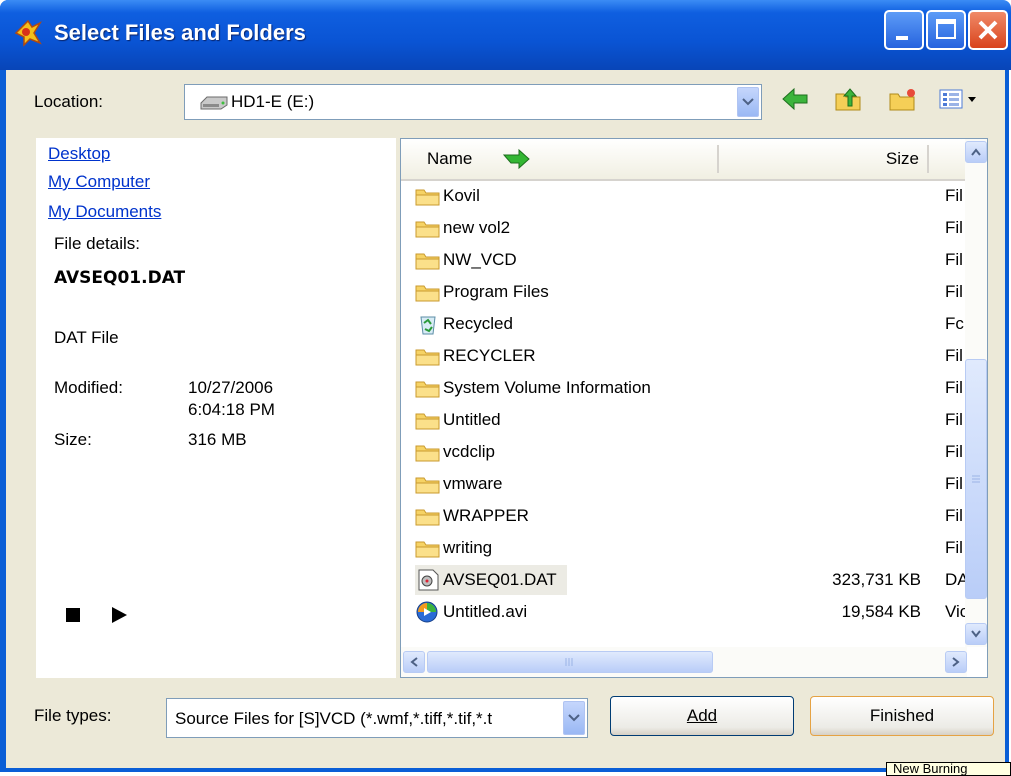 This screenshot has height=776, width=1011. What do you see at coordinates (180, 32) in the screenshot?
I see `window-title: Select Files and Folders` at bounding box center [180, 32].